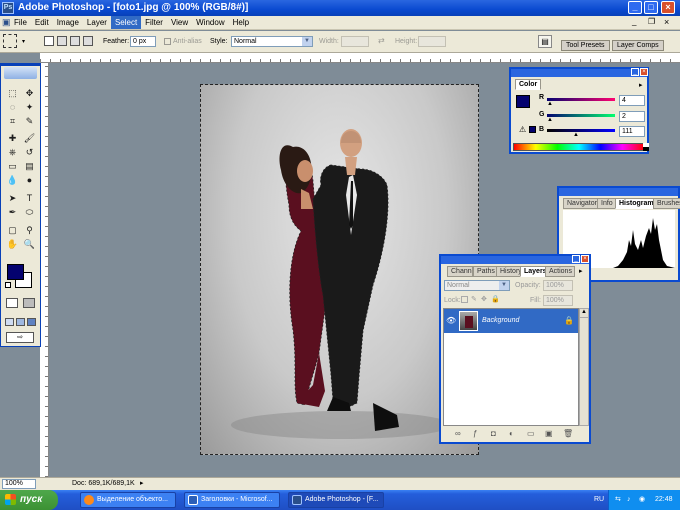 This screenshot has width=680, height=510. Describe the element at coordinates (581, 130) in the screenshot. I see `b-slider-track` at that location.